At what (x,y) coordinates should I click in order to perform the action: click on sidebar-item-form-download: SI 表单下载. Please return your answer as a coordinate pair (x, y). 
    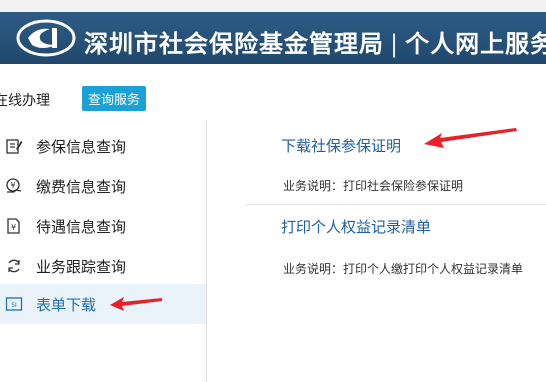
    Looking at the image, I should click on (103, 304).